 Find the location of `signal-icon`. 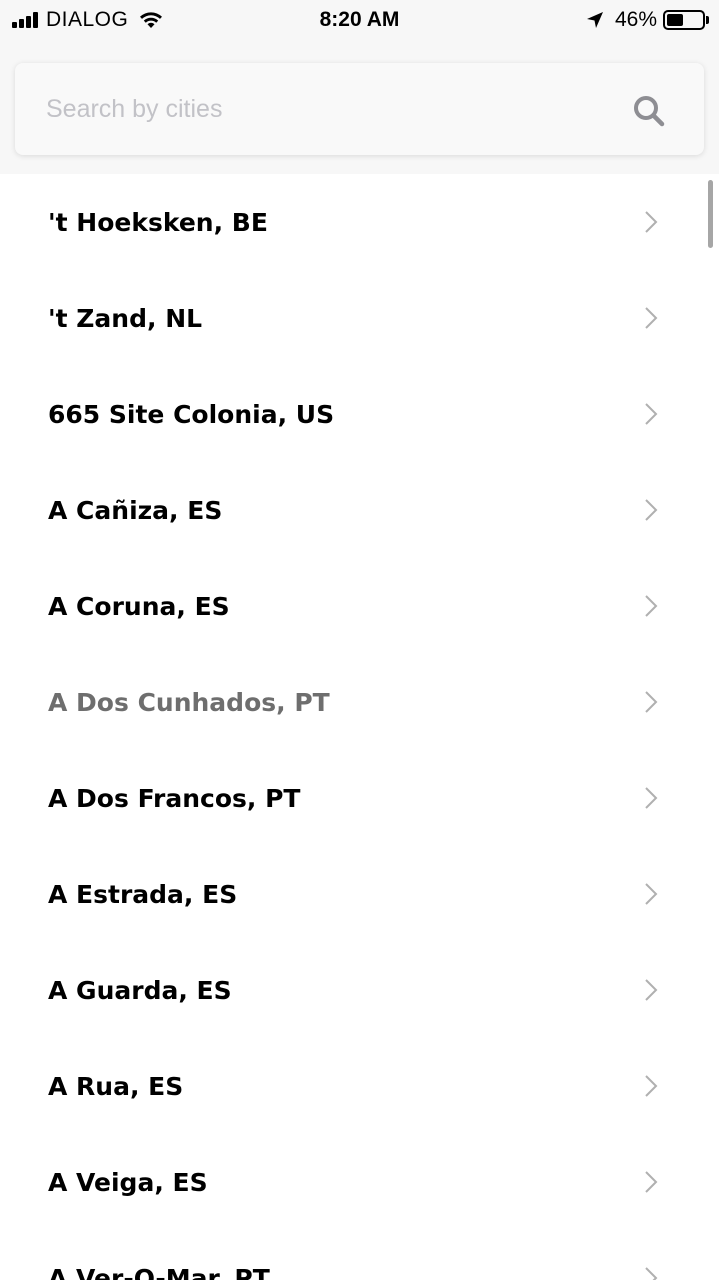

signal-icon is located at coordinates (26, 20).